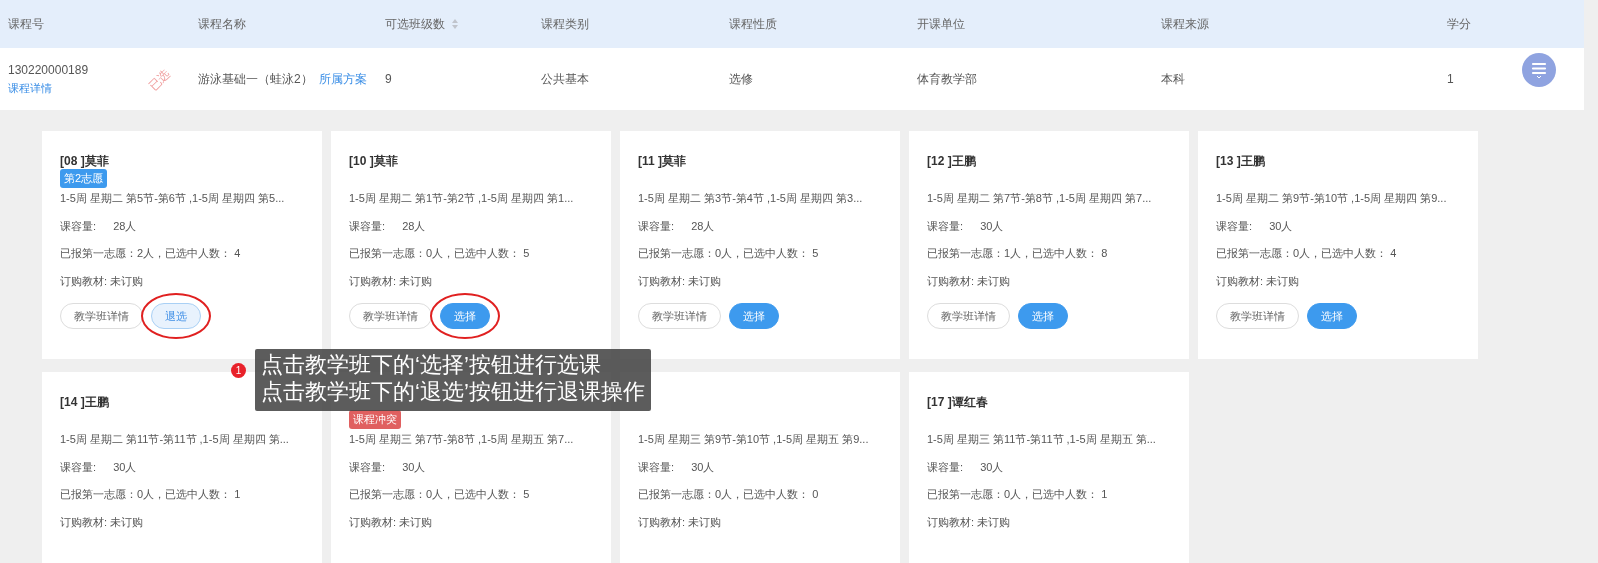  I want to click on class-title: [13 ]王鹏, so click(1241, 161).